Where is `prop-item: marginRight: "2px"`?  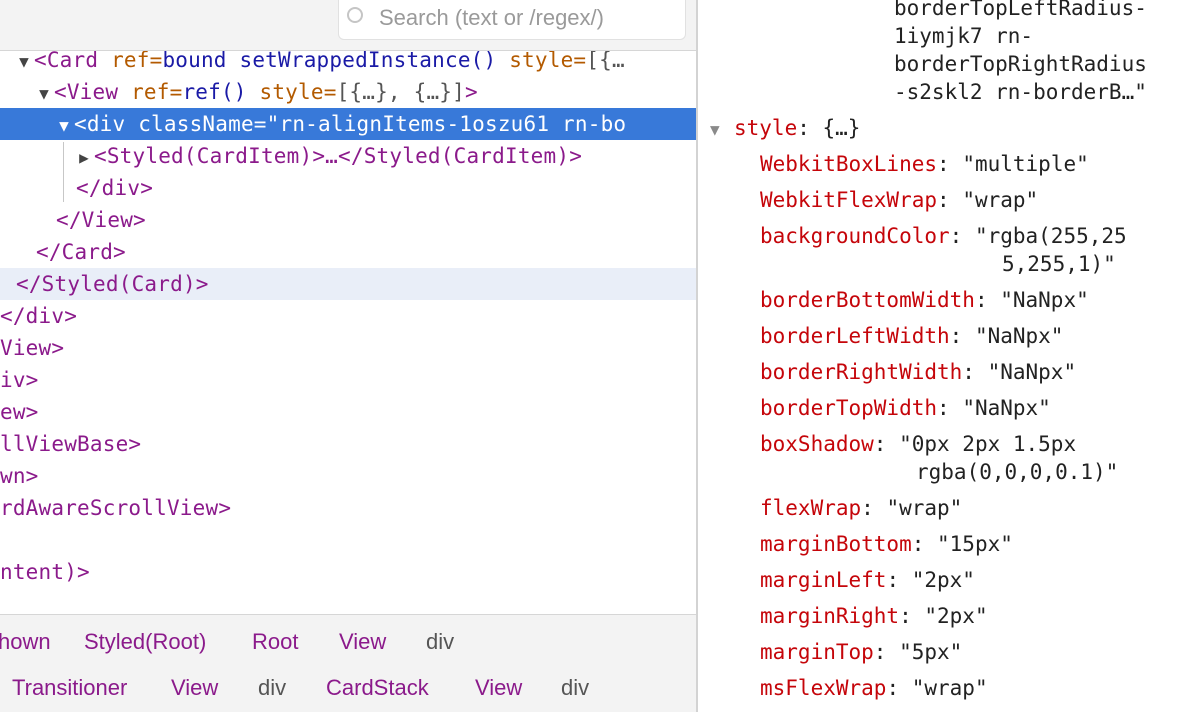 prop-item: marginRight: "2px" is located at coordinates (874, 616).